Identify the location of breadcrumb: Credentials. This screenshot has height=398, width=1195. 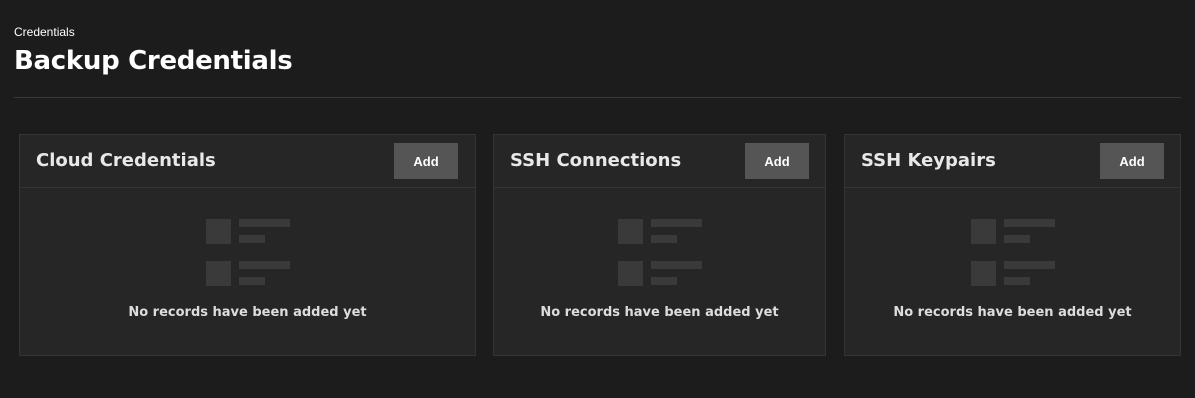
(44, 32).